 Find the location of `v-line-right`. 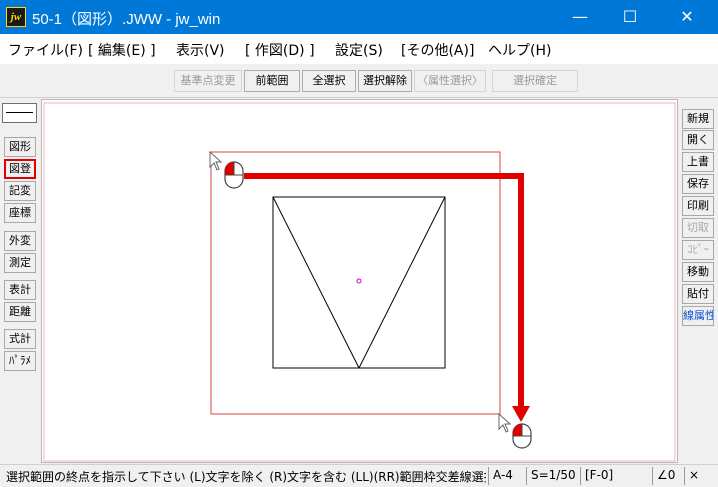

v-line-right is located at coordinates (402, 282).